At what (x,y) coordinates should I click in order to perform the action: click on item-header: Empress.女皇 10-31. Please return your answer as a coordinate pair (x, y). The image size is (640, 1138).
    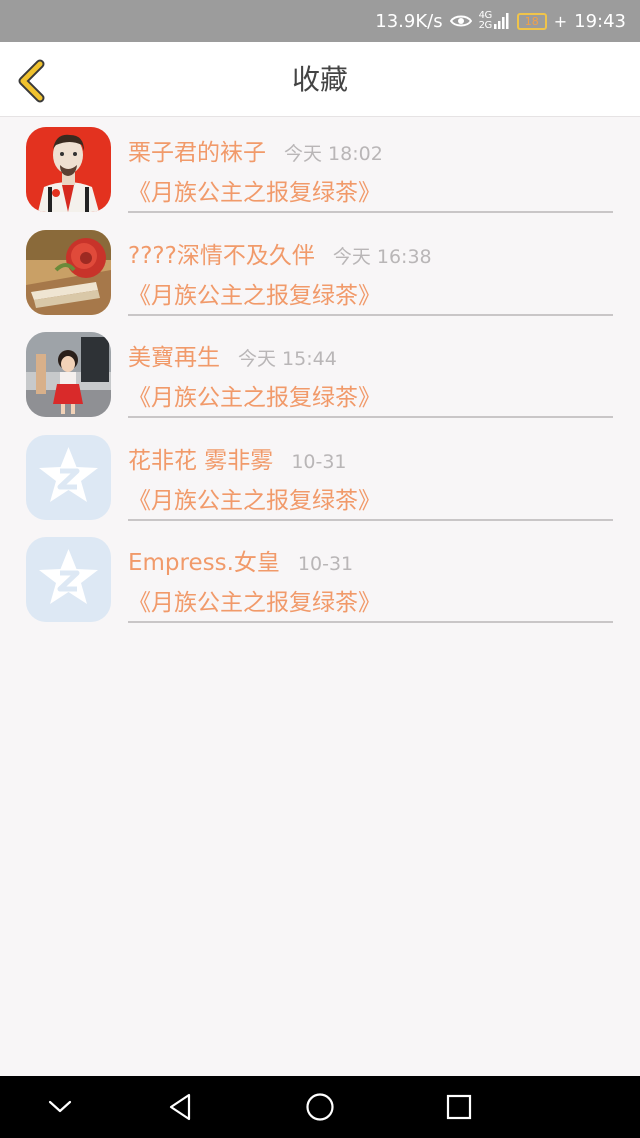
    Looking at the image, I should click on (240, 560).